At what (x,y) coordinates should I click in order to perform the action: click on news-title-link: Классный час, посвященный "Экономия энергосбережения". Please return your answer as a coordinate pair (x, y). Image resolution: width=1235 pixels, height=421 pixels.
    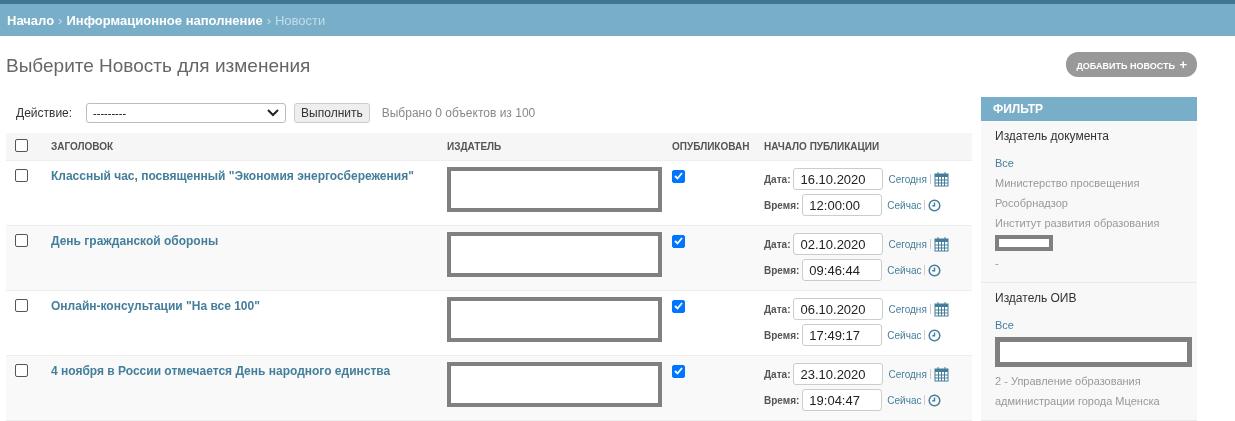
    Looking at the image, I should click on (232, 176).